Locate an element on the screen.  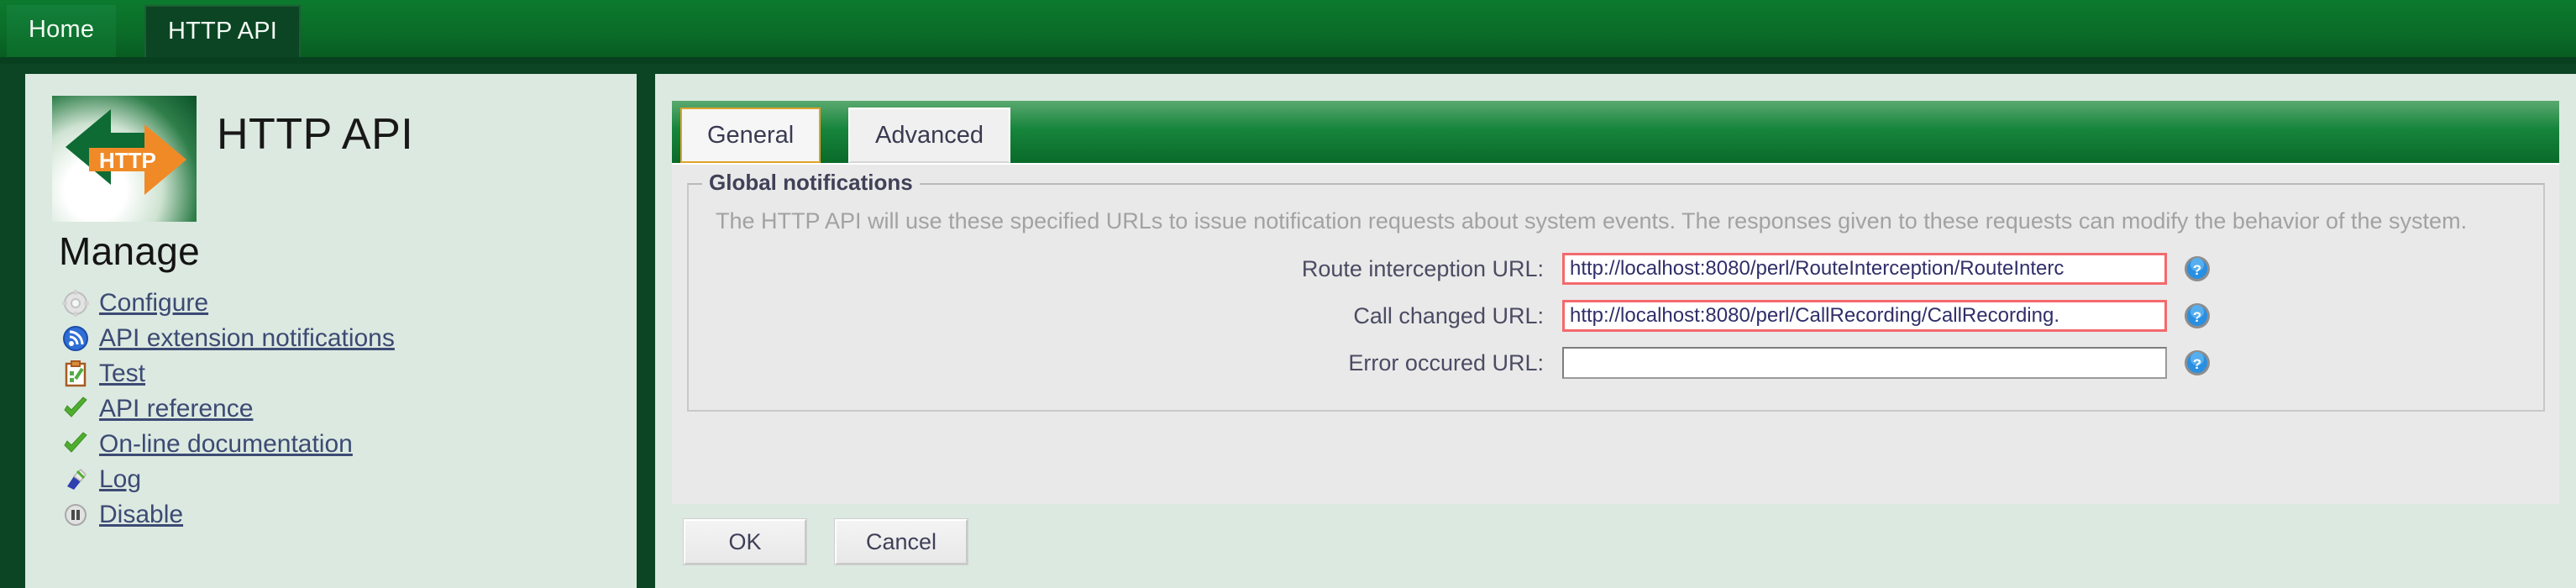
sidebar-item-api-reference: API reference is located at coordinates (336, 409).